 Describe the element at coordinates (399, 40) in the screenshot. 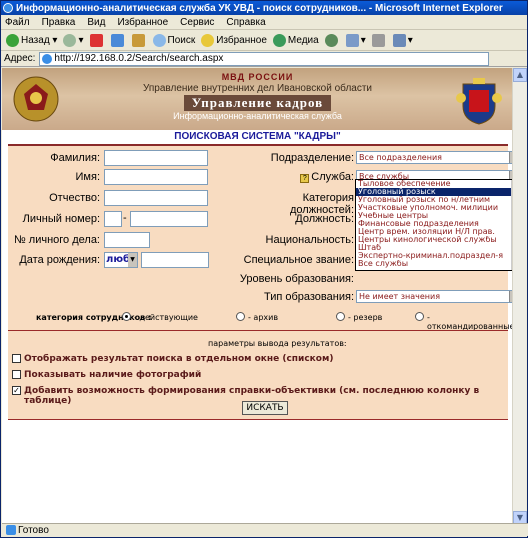

I see `edit-icon` at that location.